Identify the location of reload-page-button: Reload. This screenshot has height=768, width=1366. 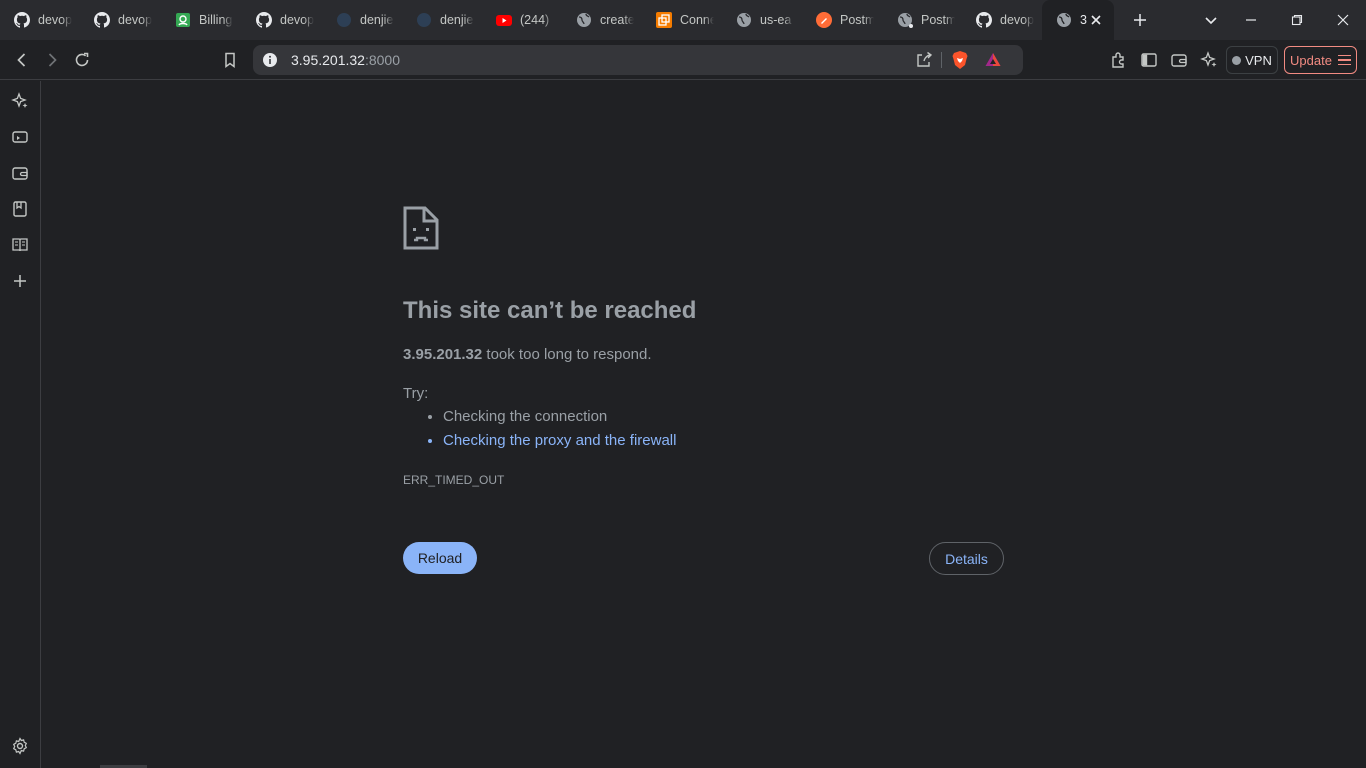
(440, 558).